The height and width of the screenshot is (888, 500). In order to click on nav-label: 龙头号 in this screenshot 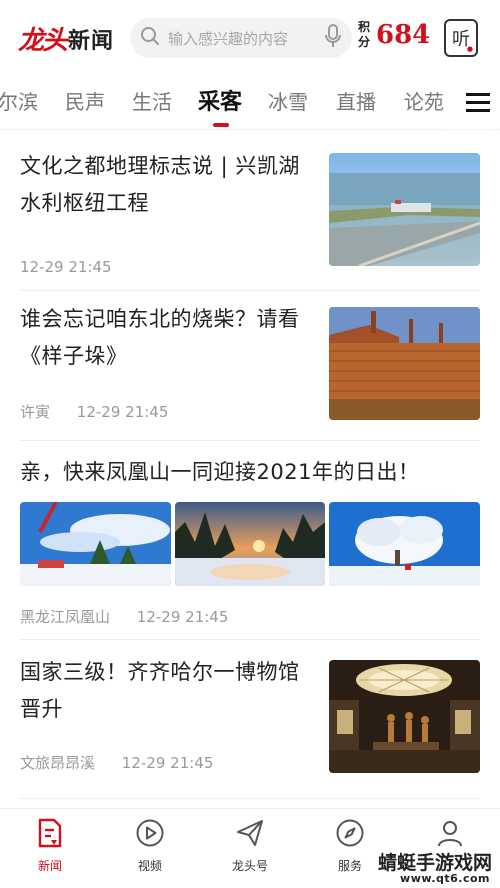, I will do `click(249, 866)`.